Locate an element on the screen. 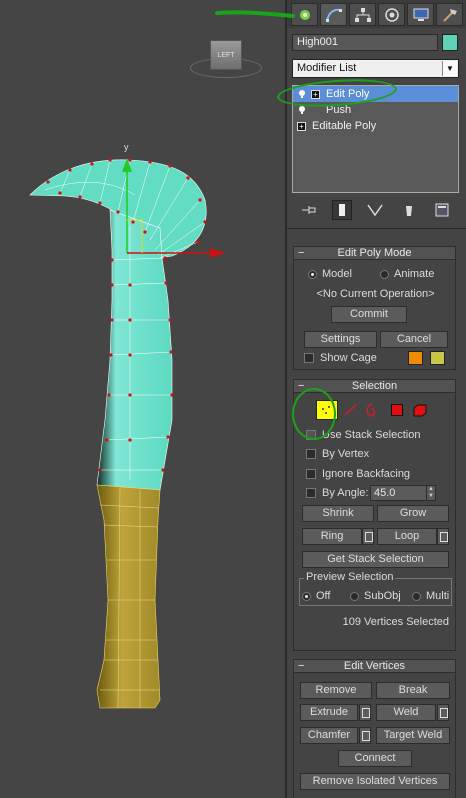 The image size is (466, 798). radio-preview-off: Off is located at coordinates (316, 596).